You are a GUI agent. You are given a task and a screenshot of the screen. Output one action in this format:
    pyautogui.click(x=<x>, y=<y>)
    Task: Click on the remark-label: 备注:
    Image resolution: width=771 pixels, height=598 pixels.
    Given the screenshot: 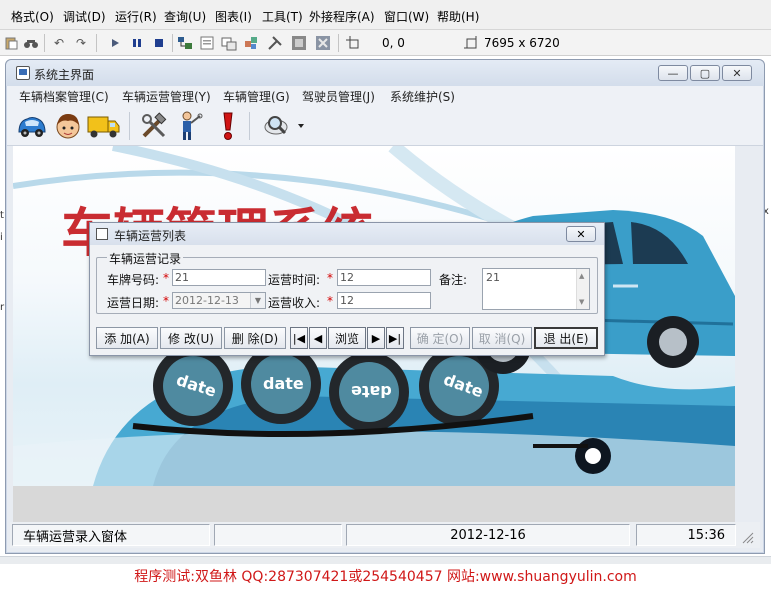 What is the action you would take?
    pyautogui.click(x=453, y=280)
    